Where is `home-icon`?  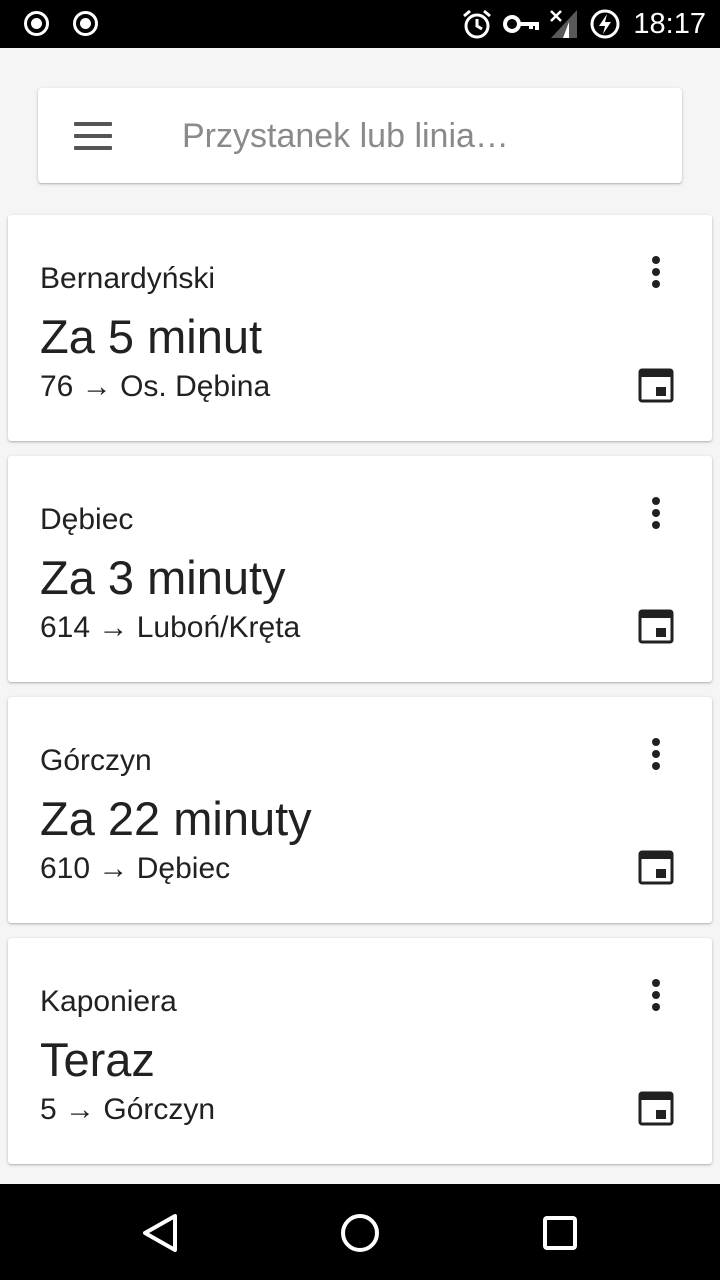
home-icon is located at coordinates (360, 1233).